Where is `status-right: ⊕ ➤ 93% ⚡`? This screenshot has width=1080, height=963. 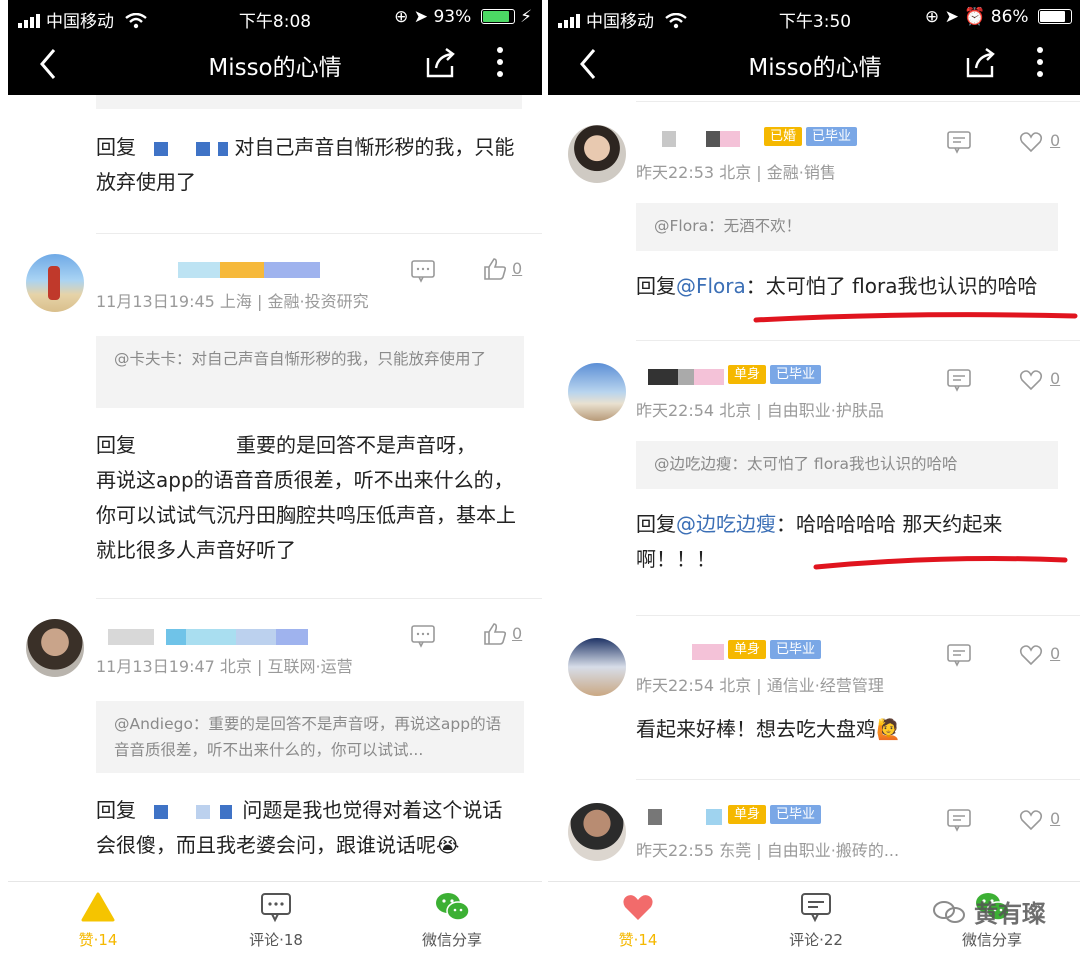
status-right: ⊕ ➤ 93% ⚡ is located at coordinates (463, 17).